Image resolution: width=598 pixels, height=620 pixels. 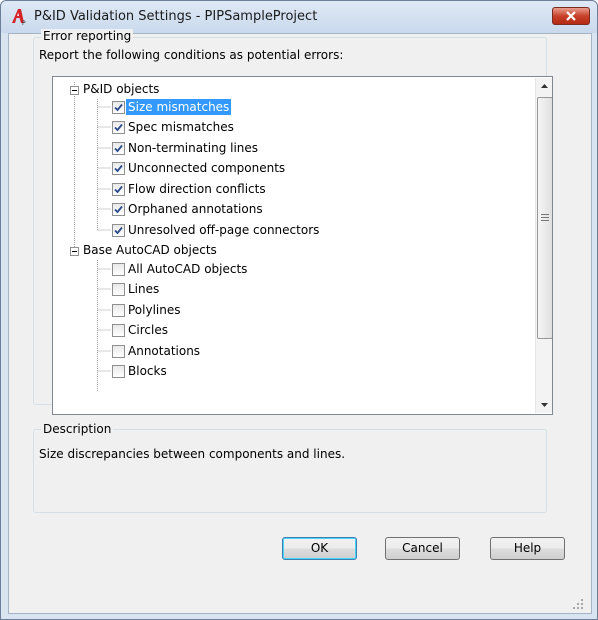 I want to click on arrow-up-icon, so click(x=544, y=86).